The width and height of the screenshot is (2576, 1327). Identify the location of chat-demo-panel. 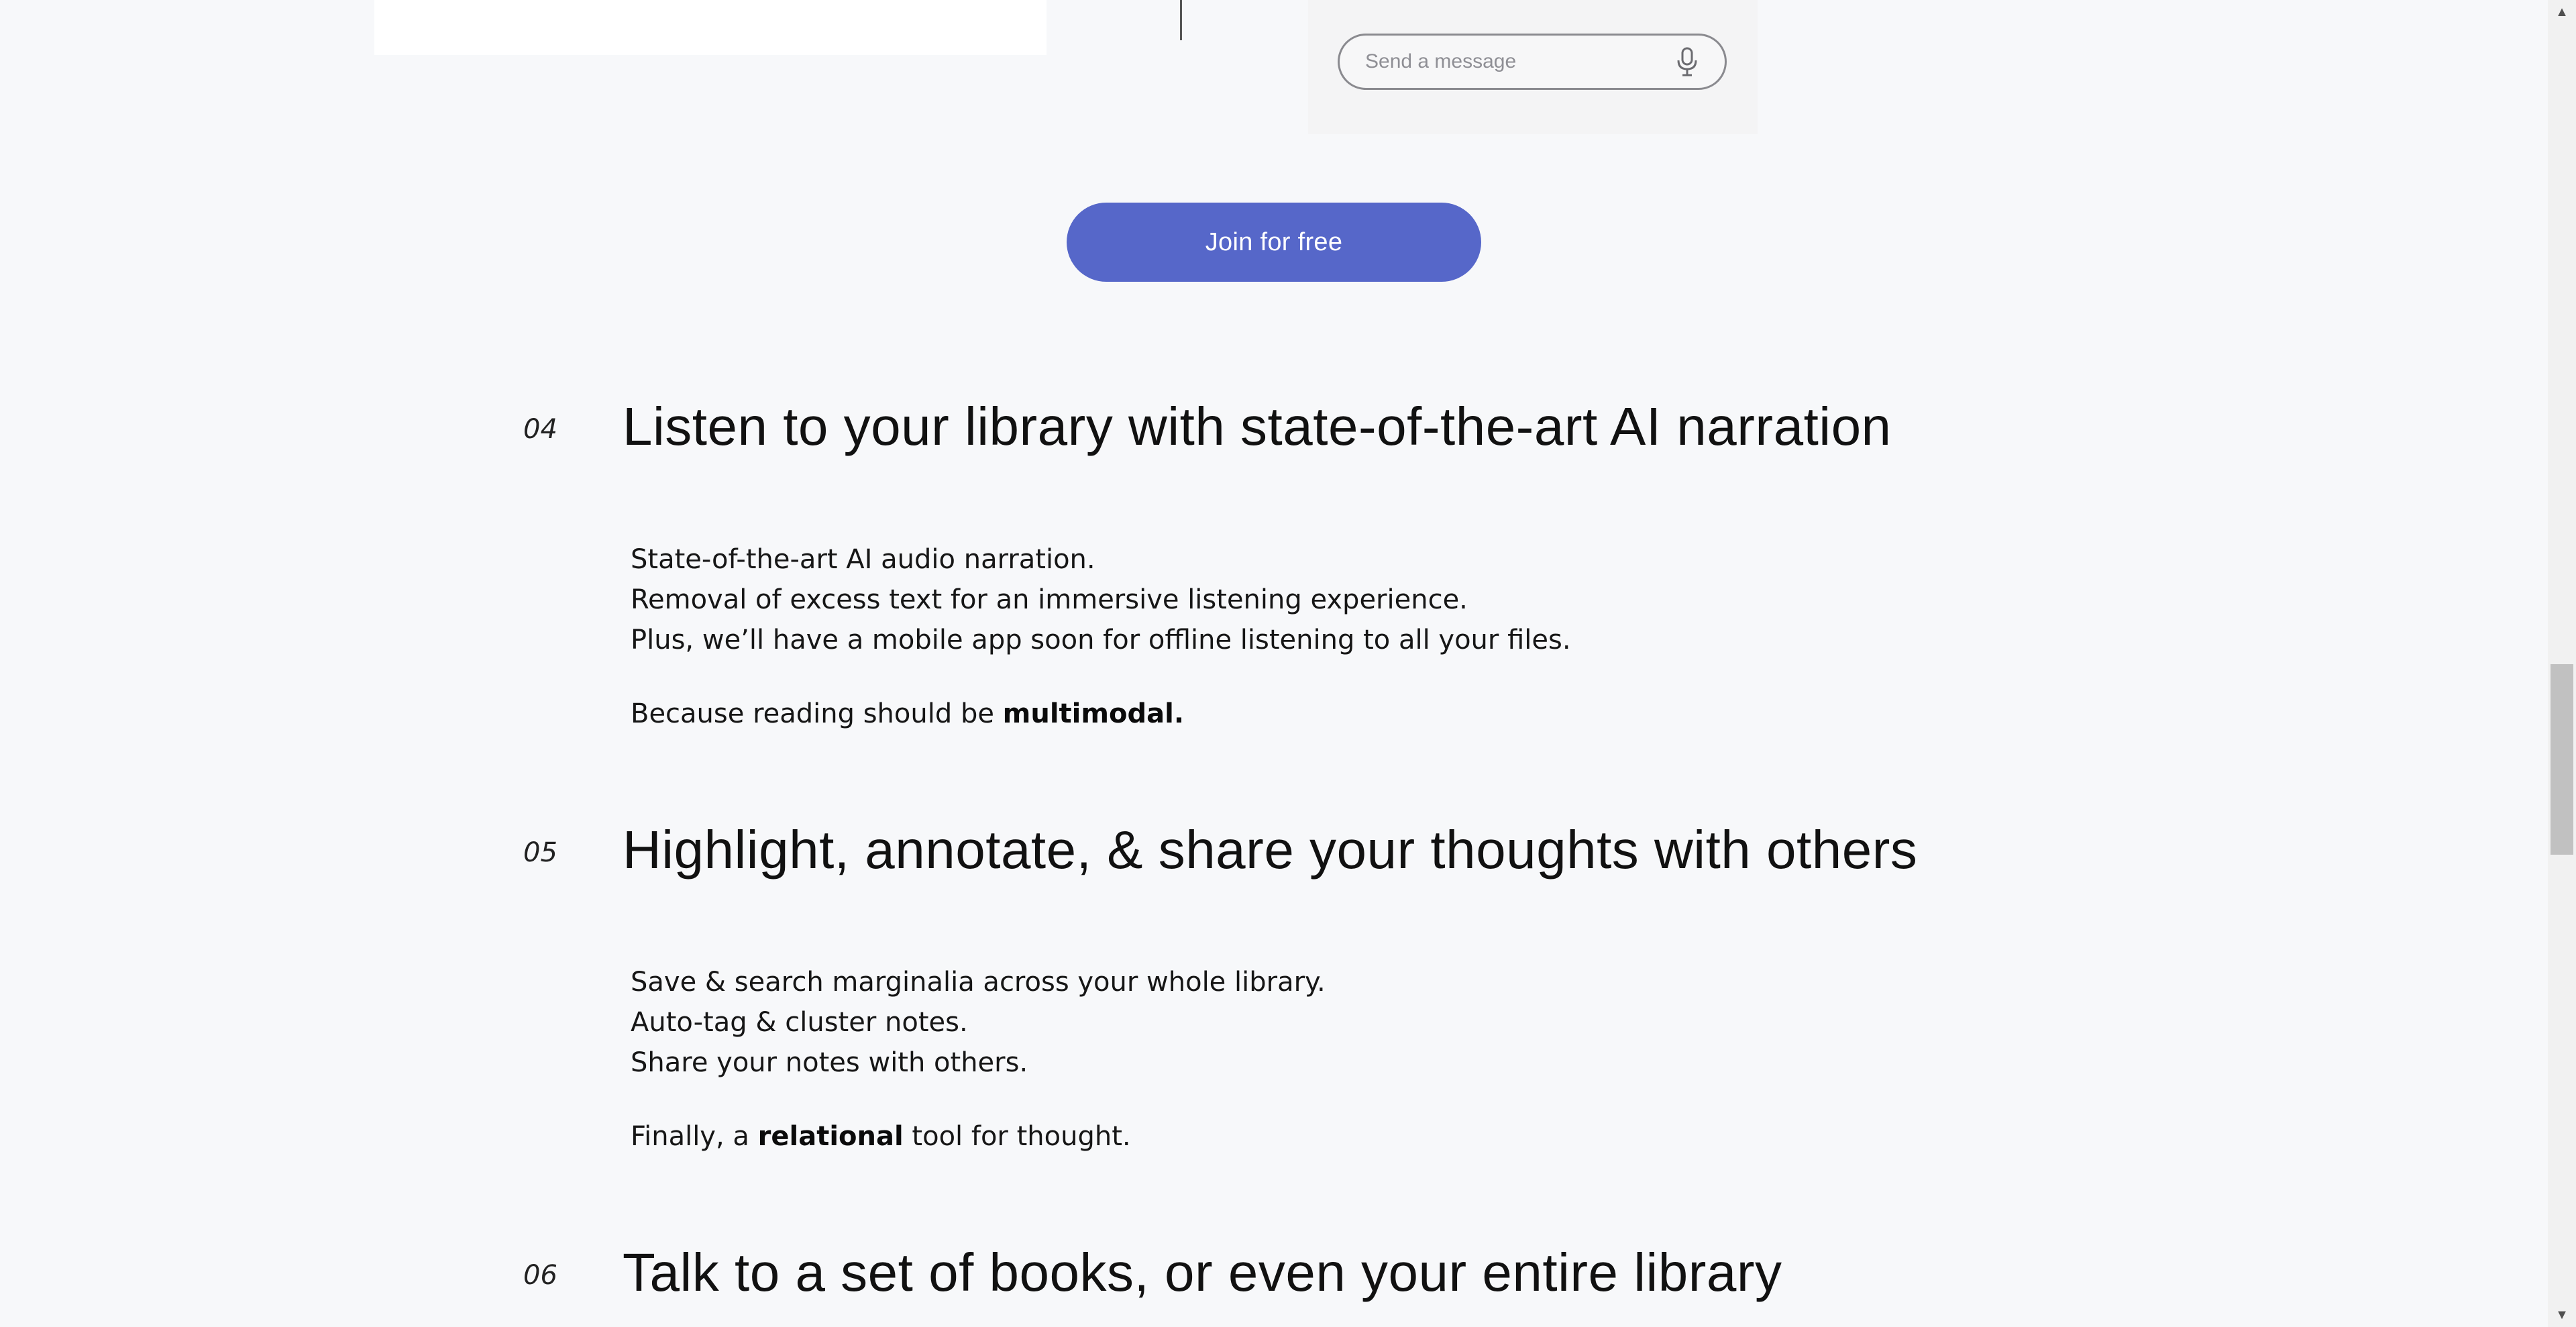
(1533, 67).